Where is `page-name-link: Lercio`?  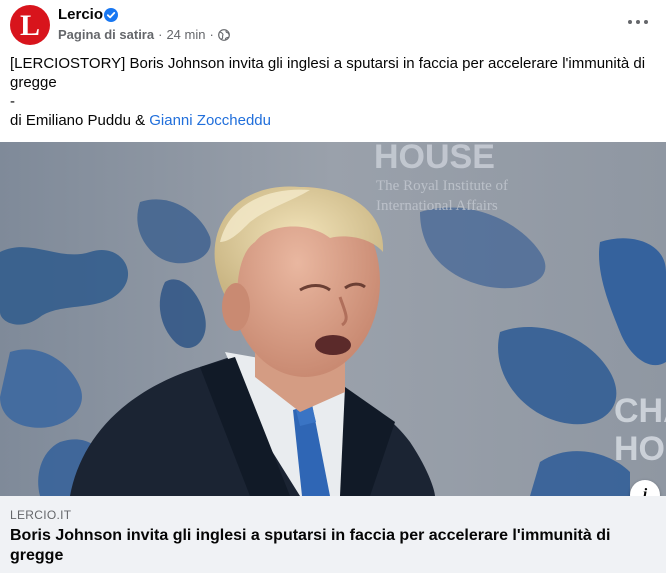 page-name-link: Lercio is located at coordinates (80, 14).